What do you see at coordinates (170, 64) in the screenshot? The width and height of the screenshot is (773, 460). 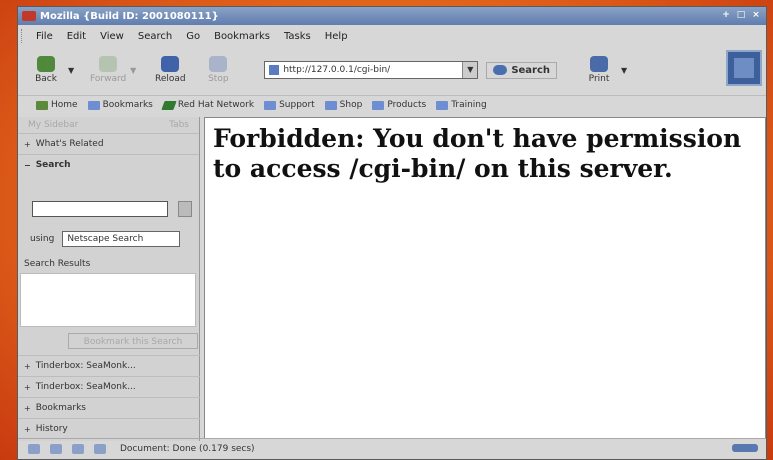 I see `reload-icon` at bounding box center [170, 64].